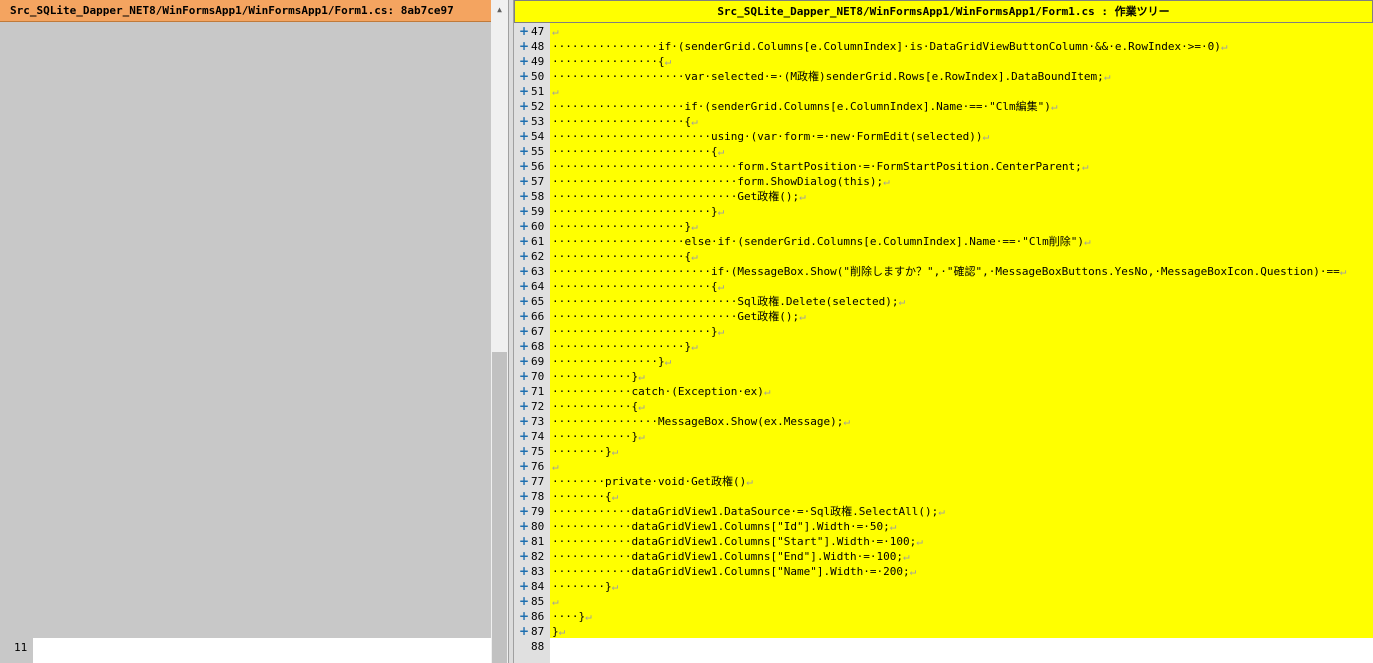 The image size is (1373, 663). I want to click on code-row: +51 ↵, so click(943, 92).